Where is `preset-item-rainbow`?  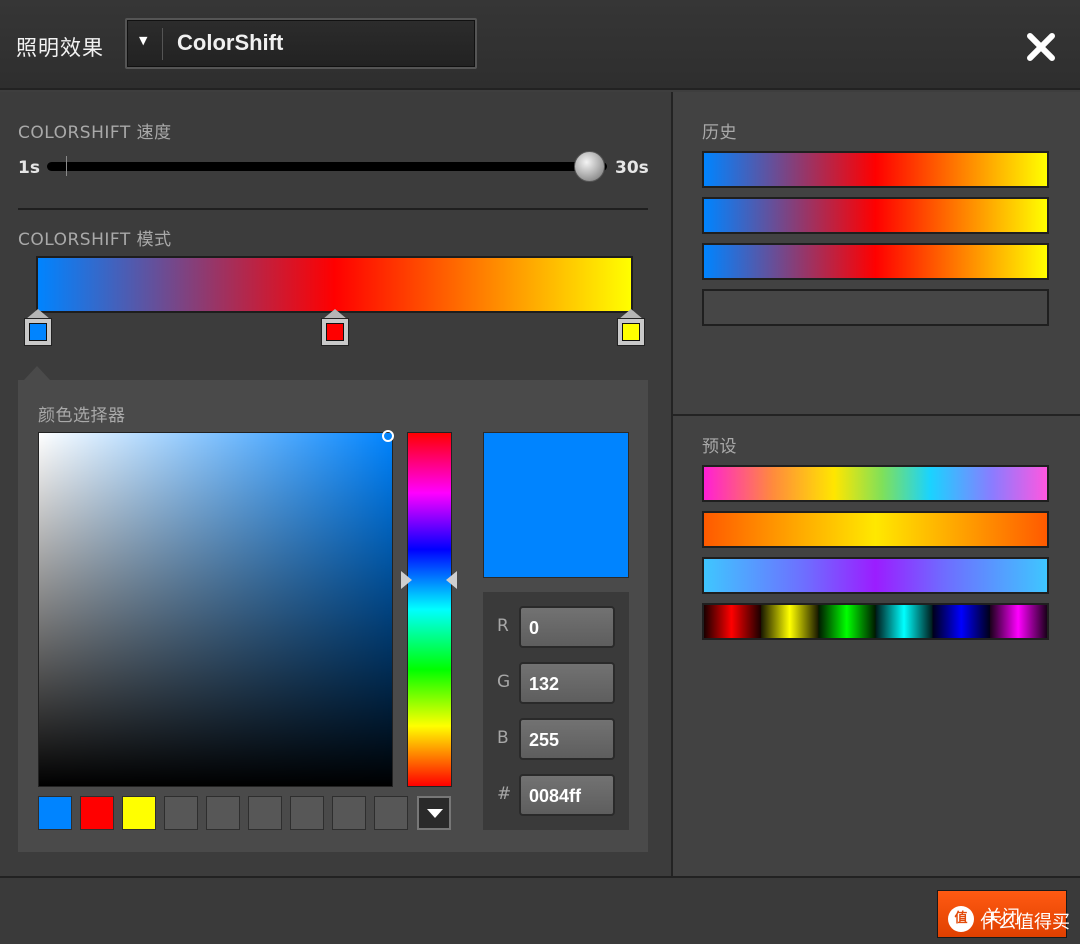
preset-item-rainbow is located at coordinates (875, 483).